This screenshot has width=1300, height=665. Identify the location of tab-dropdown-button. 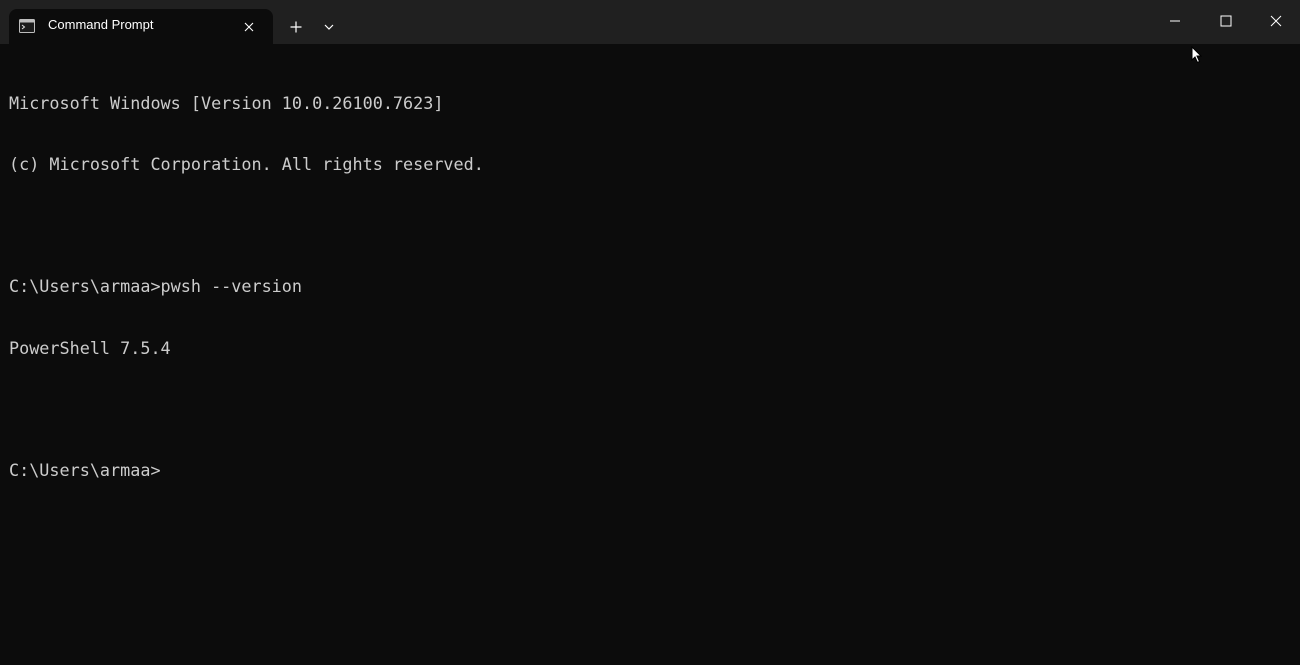
(329, 27).